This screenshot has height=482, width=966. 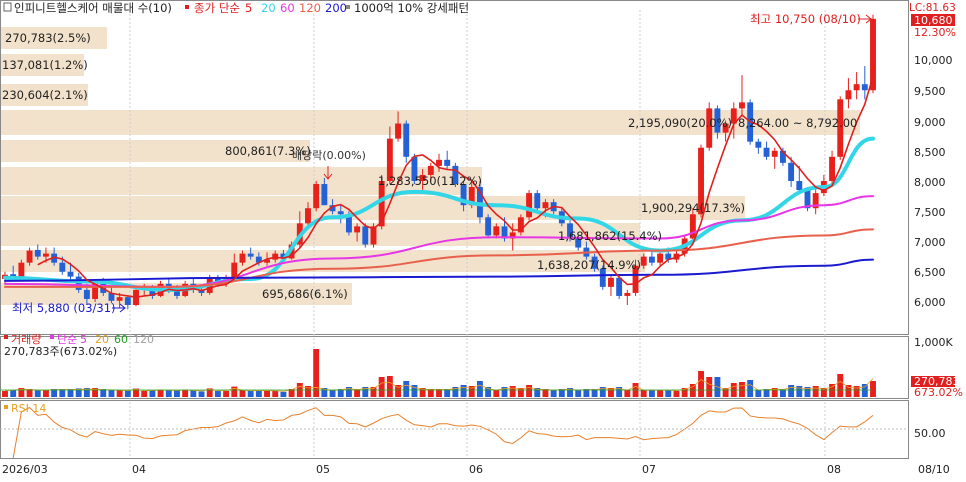 I want to click on volume-profile-label: 1000억 10% 강세패턴, so click(x=411, y=8).